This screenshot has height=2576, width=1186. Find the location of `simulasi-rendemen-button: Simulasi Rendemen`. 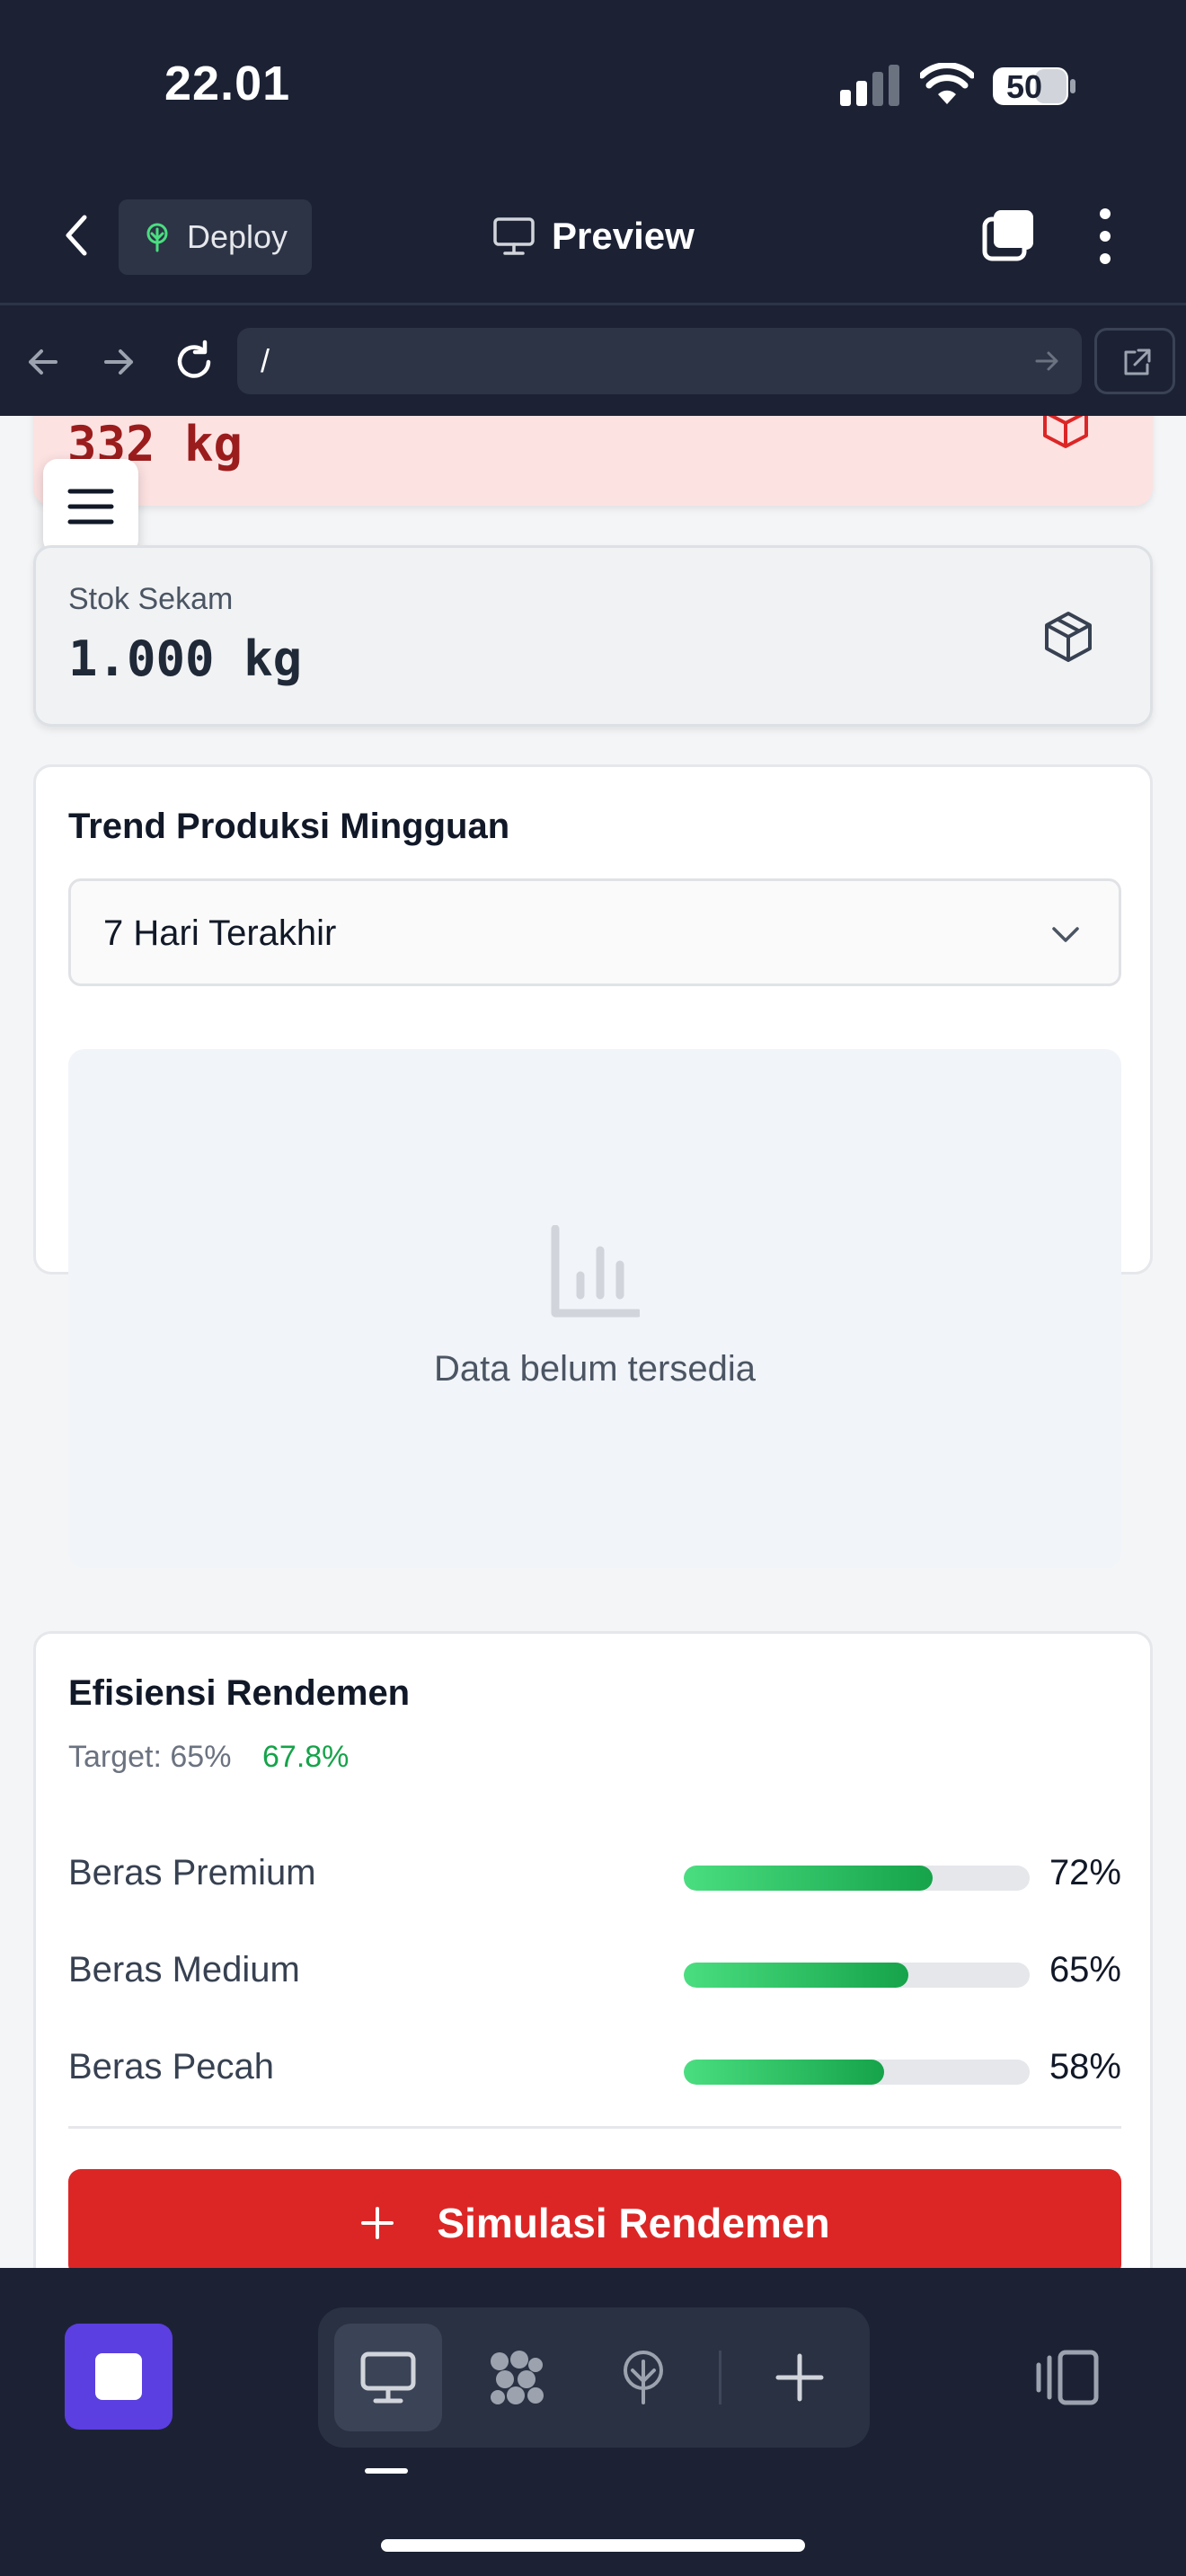

simulasi-rendemen-button: Simulasi Rendemen is located at coordinates (594, 2218).